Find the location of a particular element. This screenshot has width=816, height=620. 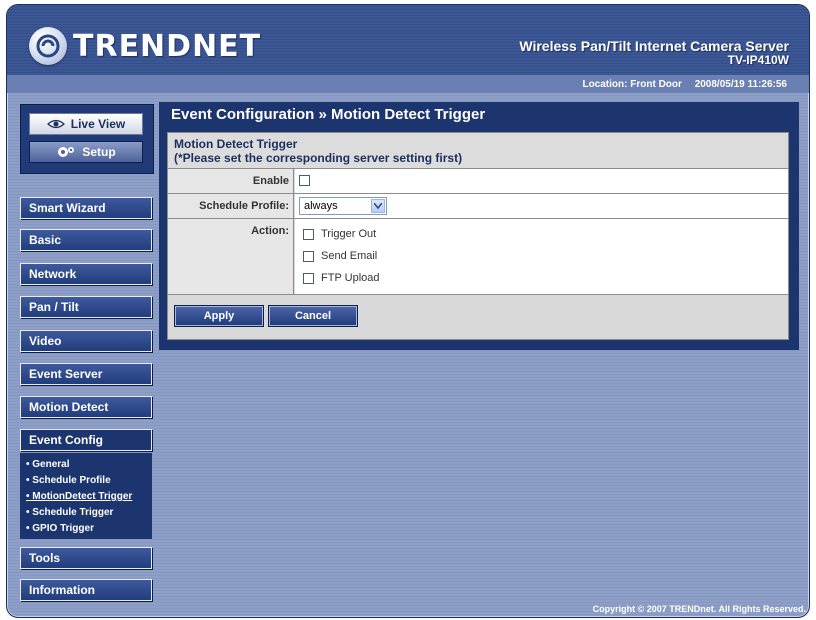

schedule-field: always is located at coordinates (541, 206).